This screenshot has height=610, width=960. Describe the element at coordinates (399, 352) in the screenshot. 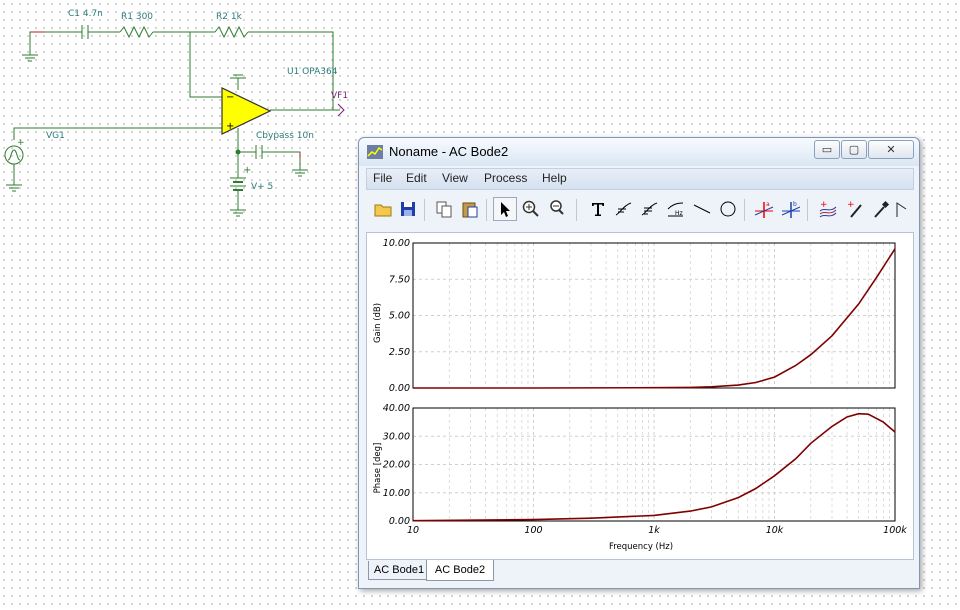

I see `gain-ytick-label: 2.50` at that location.